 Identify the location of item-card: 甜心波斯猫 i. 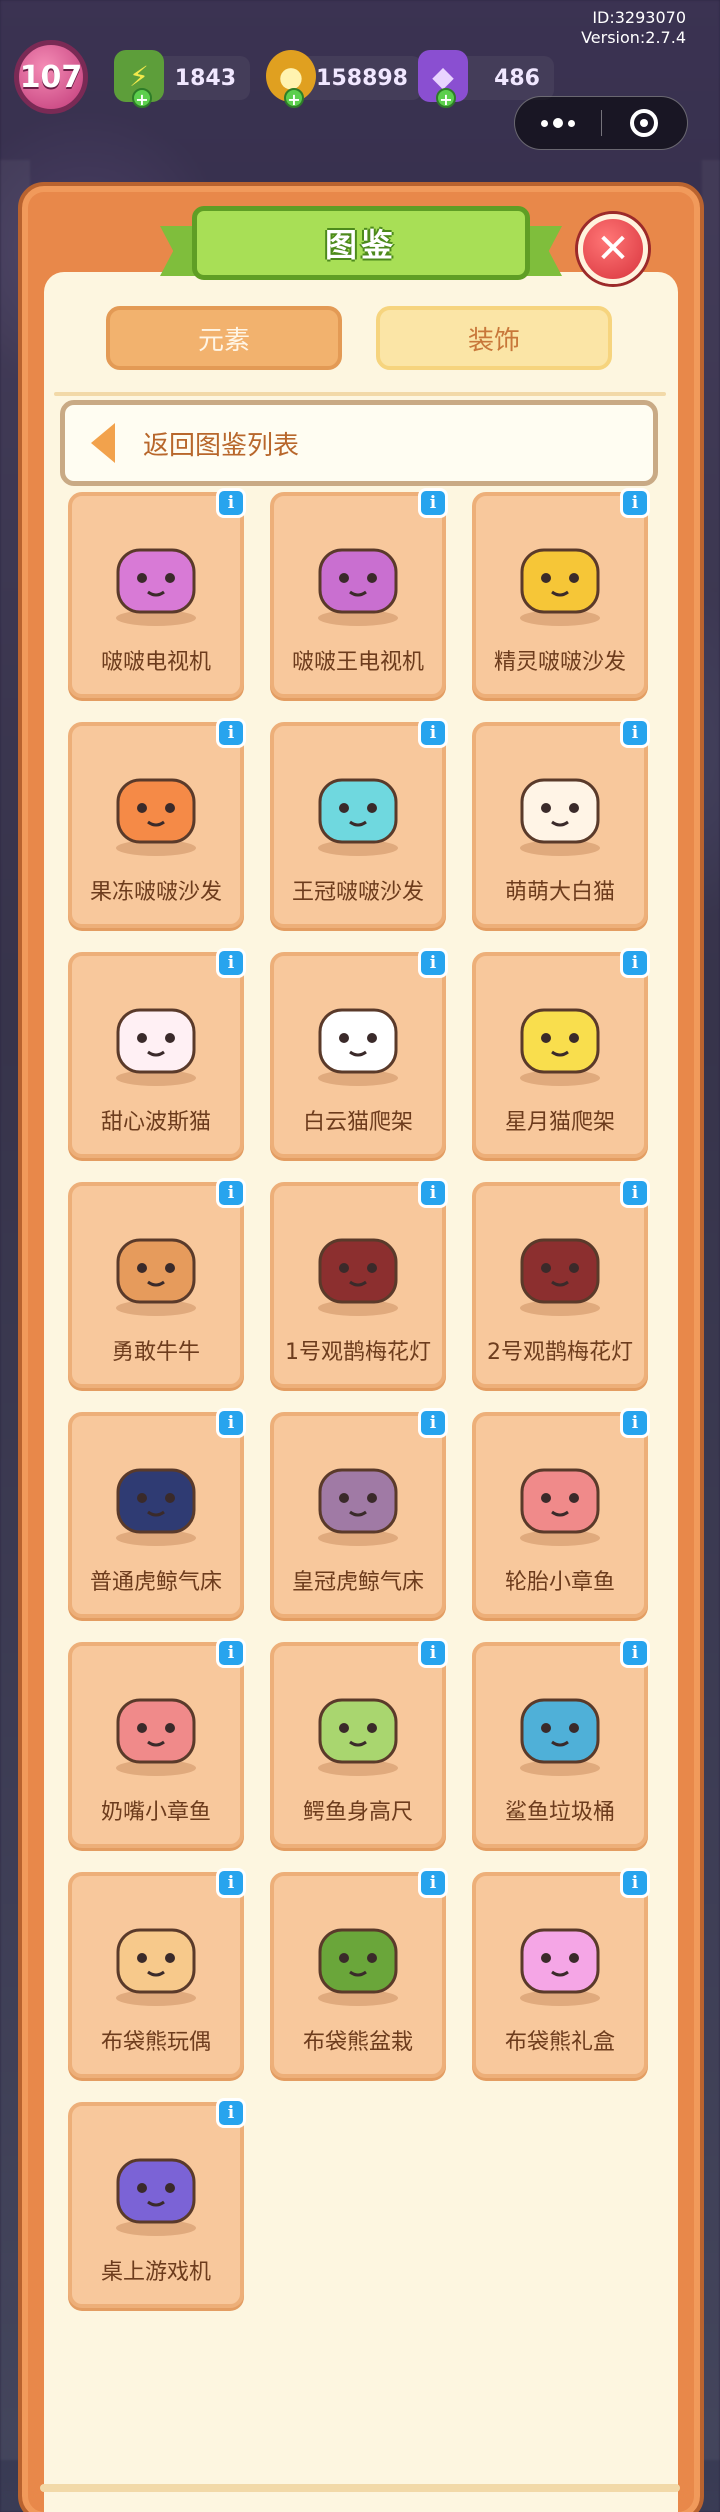
(157, 1053).